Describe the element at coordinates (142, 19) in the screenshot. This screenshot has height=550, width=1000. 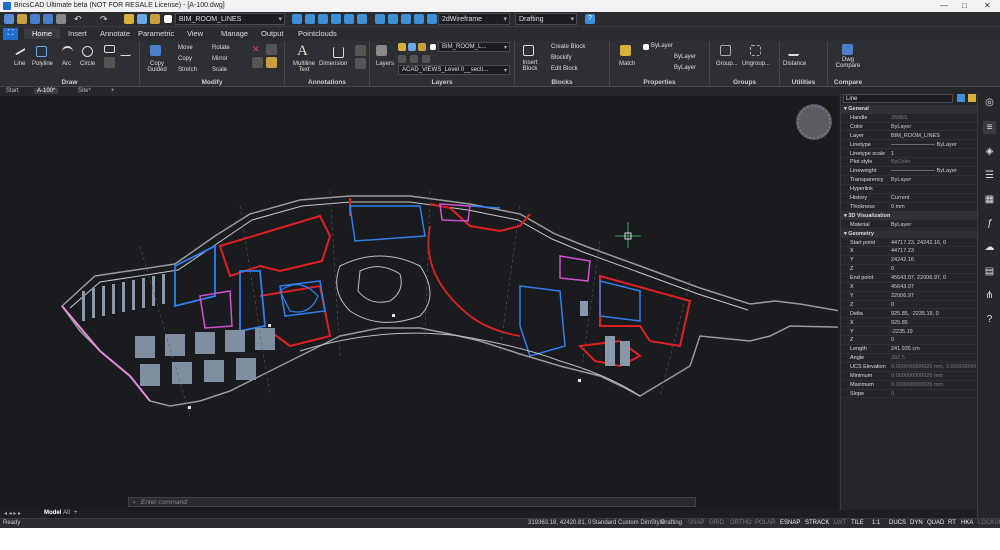
I see `layer-freeze-icon` at that location.